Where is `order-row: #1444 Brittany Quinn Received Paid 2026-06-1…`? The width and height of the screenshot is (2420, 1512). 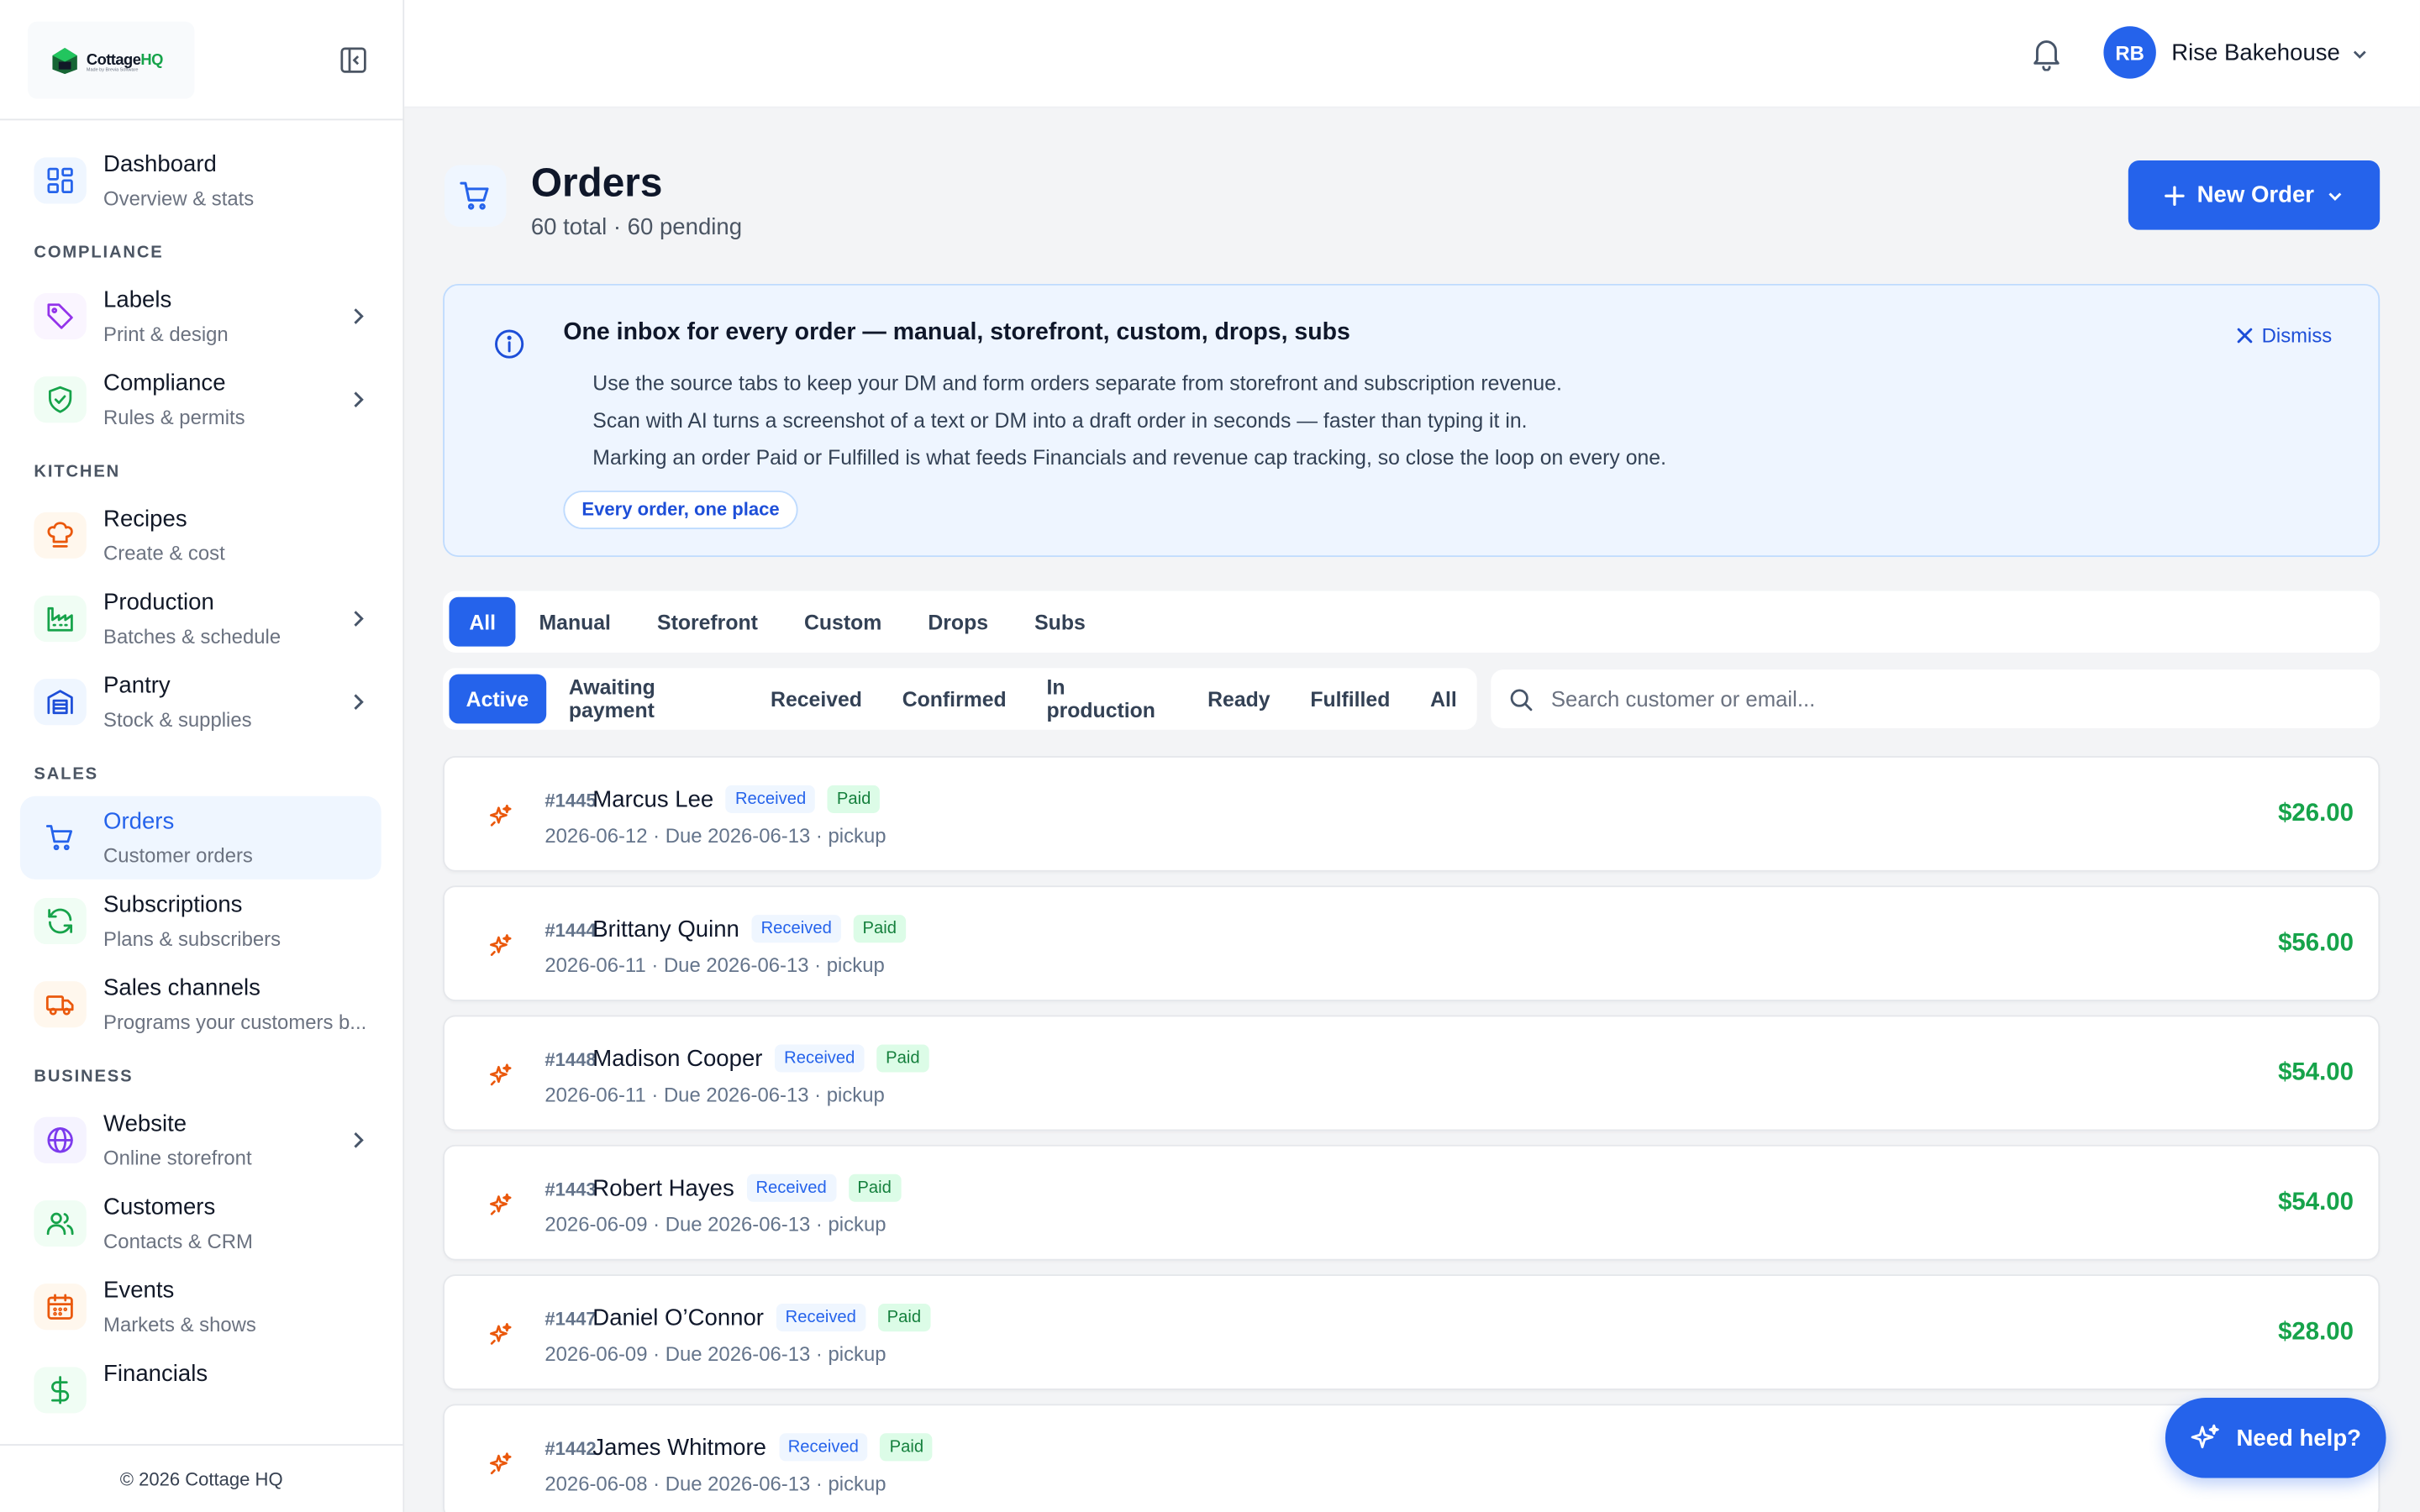 order-row: #1444 Brittany Quinn Received Paid 2026-06-1… is located at coordinates (1412, 943).